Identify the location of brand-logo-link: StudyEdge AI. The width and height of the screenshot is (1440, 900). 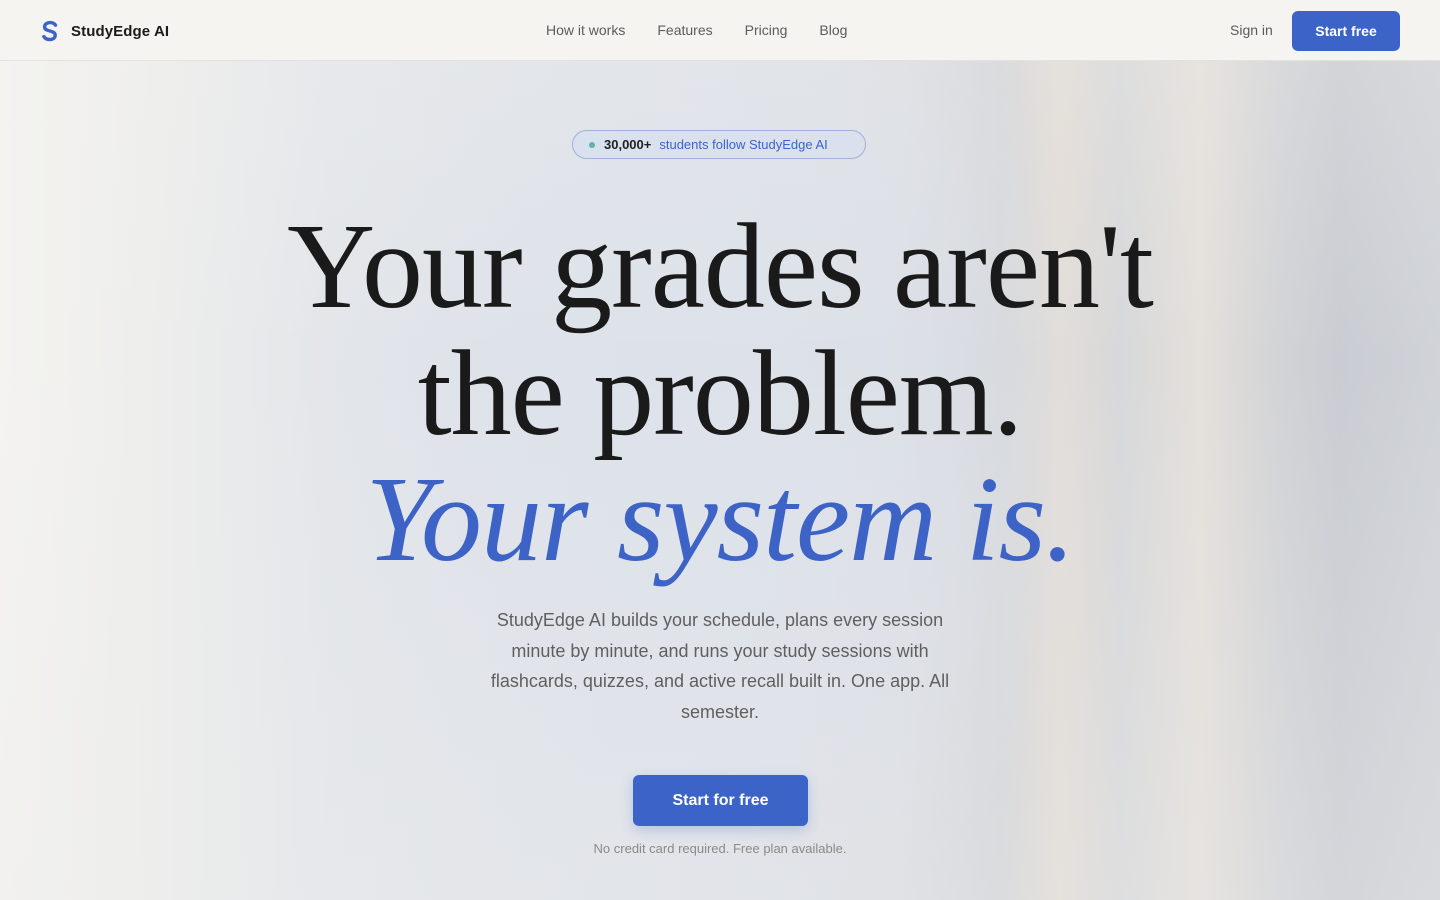
(104, 31).